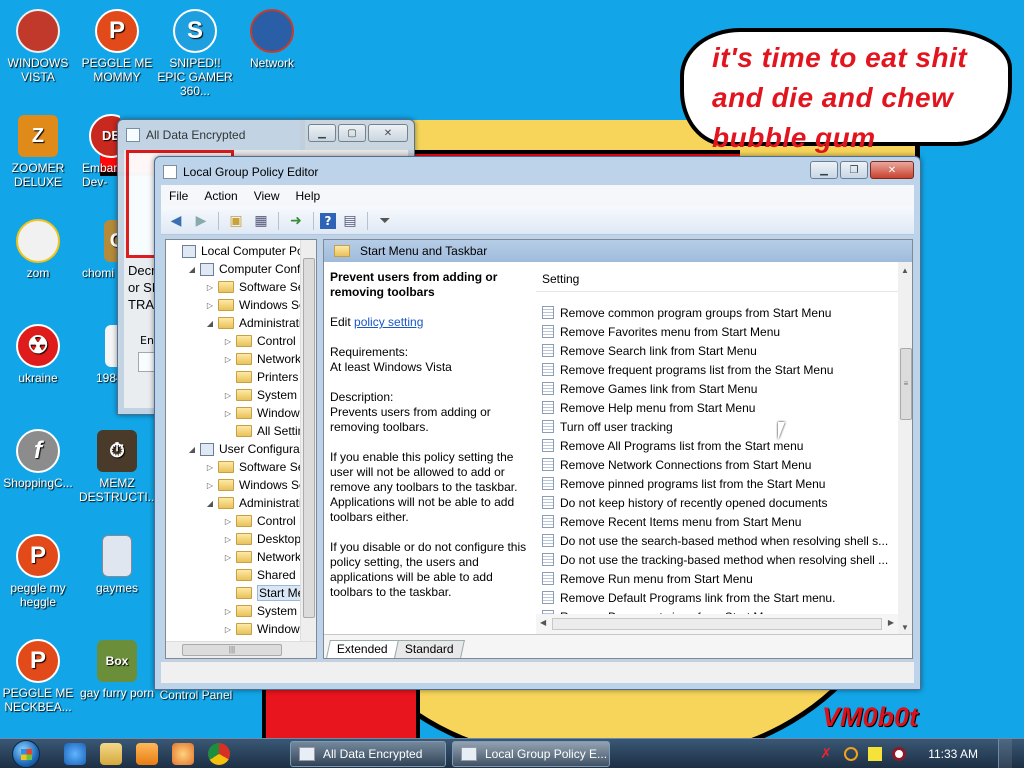 The image size is (1024, 768). I want to click on scroll-up-arrow-icon: ▲, so click(905, 270).